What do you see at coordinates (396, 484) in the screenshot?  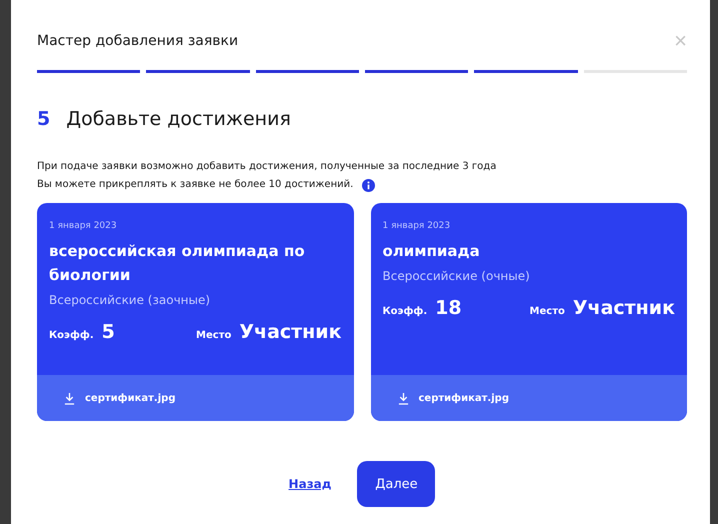 I see `next-button: Далее` at bounding box center [396, 484].